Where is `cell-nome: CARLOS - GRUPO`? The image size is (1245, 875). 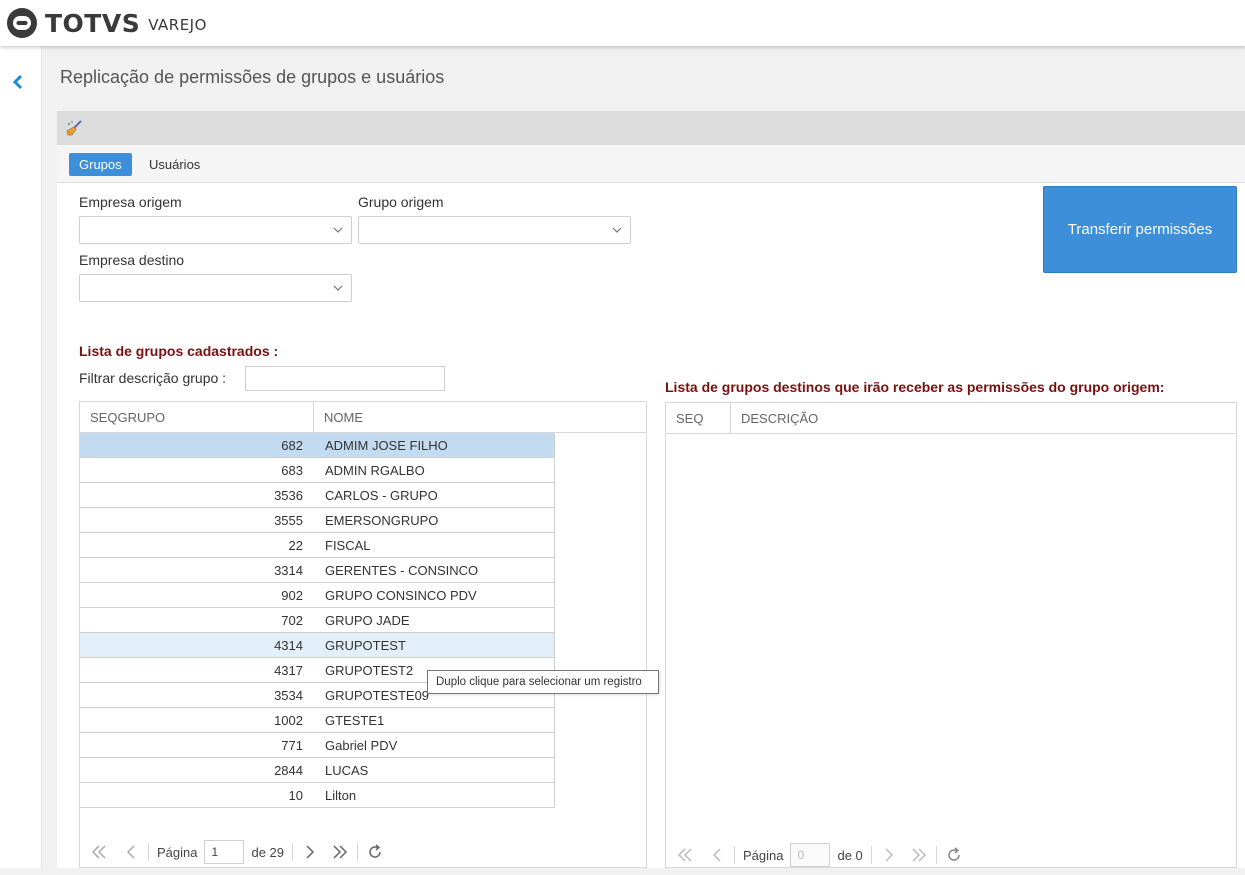 cell-nome: CARLOS - GRUPO is located at coordinates (381, 495).